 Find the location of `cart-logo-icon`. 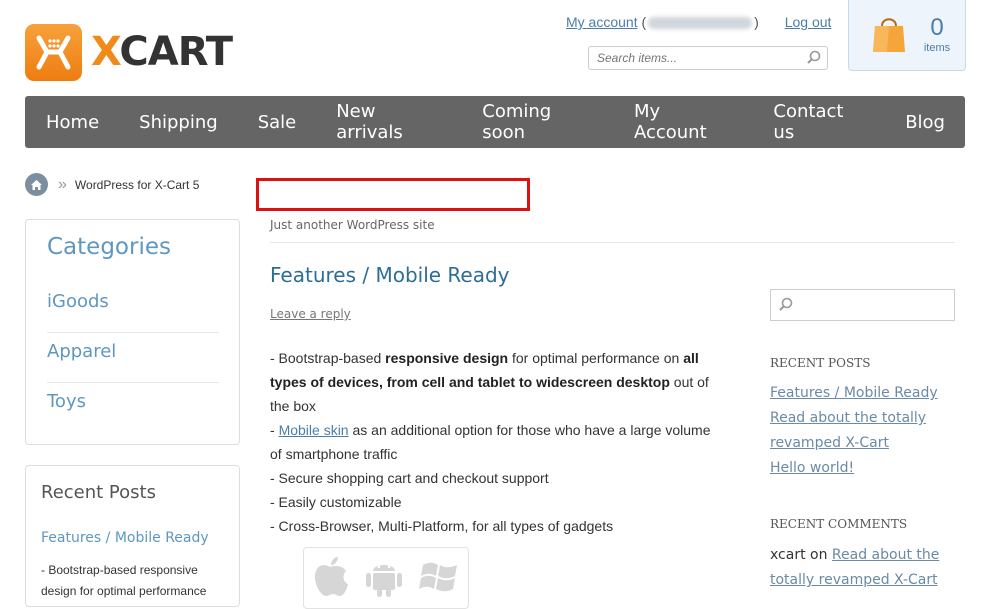

cart-logo-icon is located at coordinates (53, 52).